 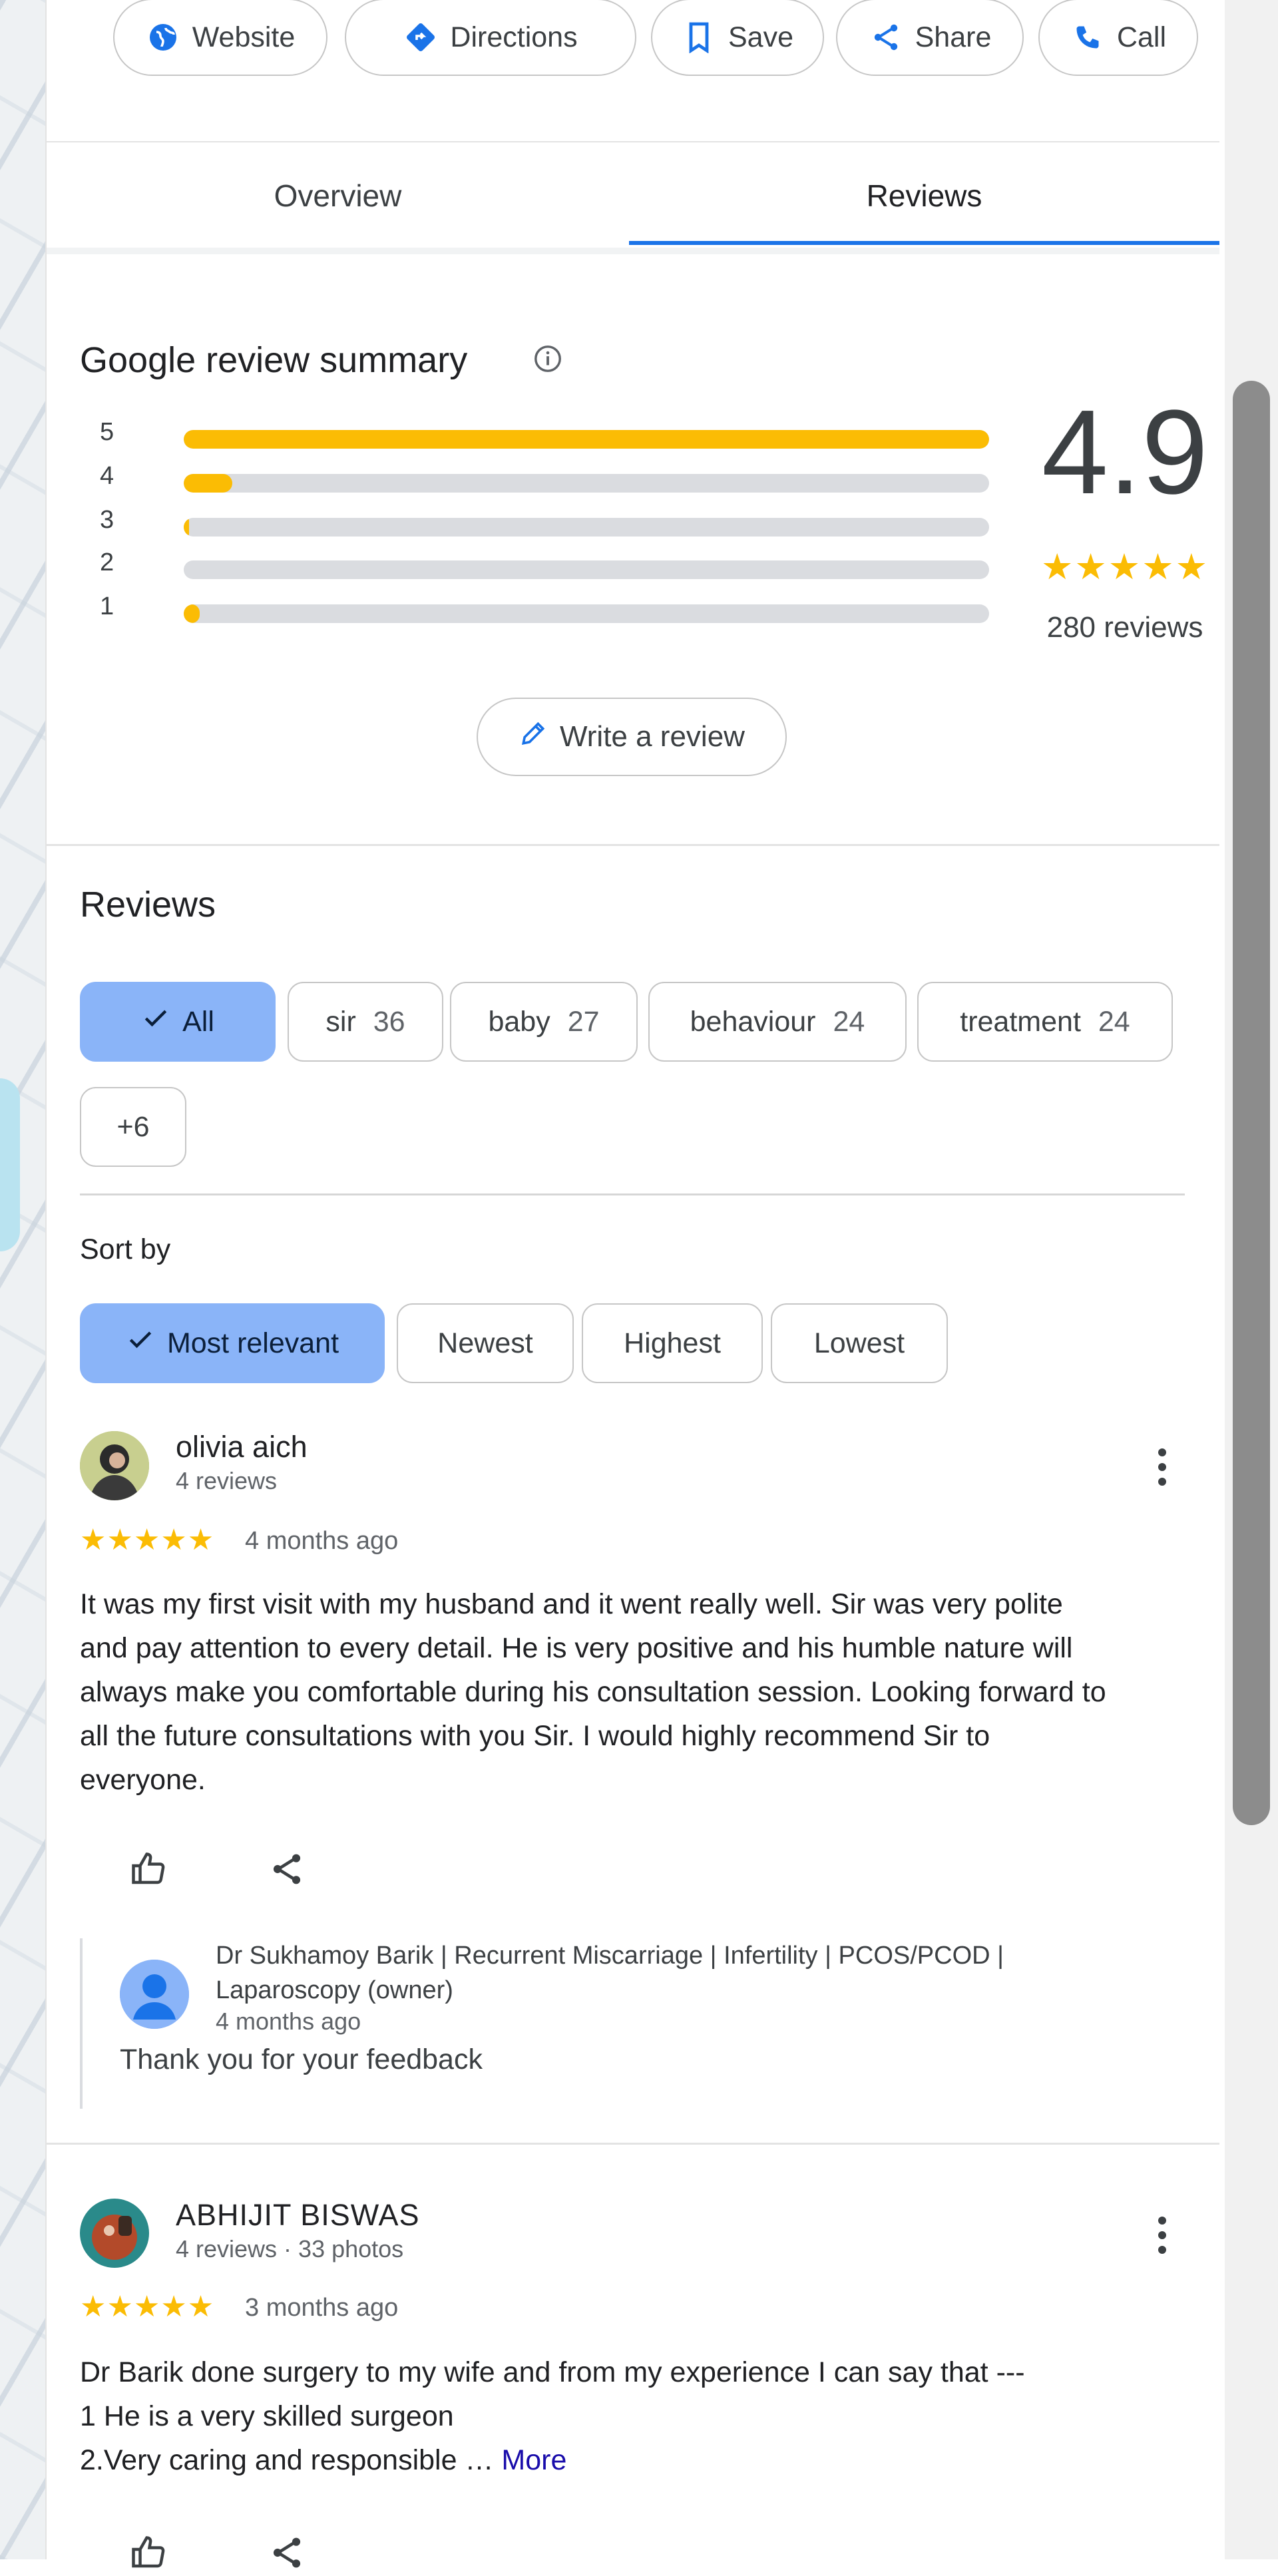 I want to click on sort-highest: Highest, so click(x=672, y=1343).